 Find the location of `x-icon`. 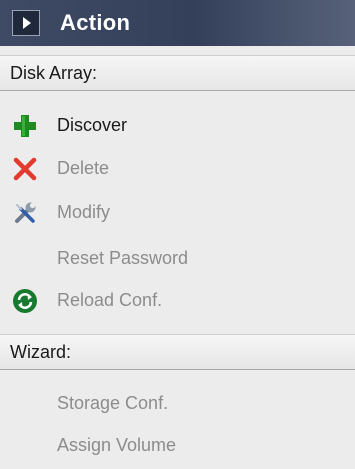

x-icon is located at coordinates (25, 169).